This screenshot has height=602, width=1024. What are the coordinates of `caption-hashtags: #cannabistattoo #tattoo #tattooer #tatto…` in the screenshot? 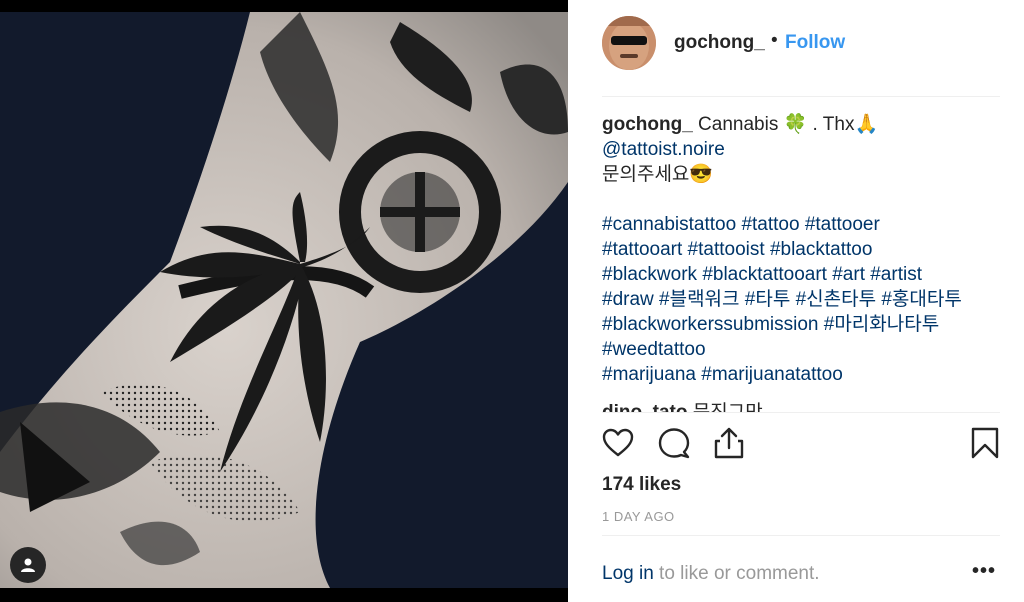 It's located at (801, 299).